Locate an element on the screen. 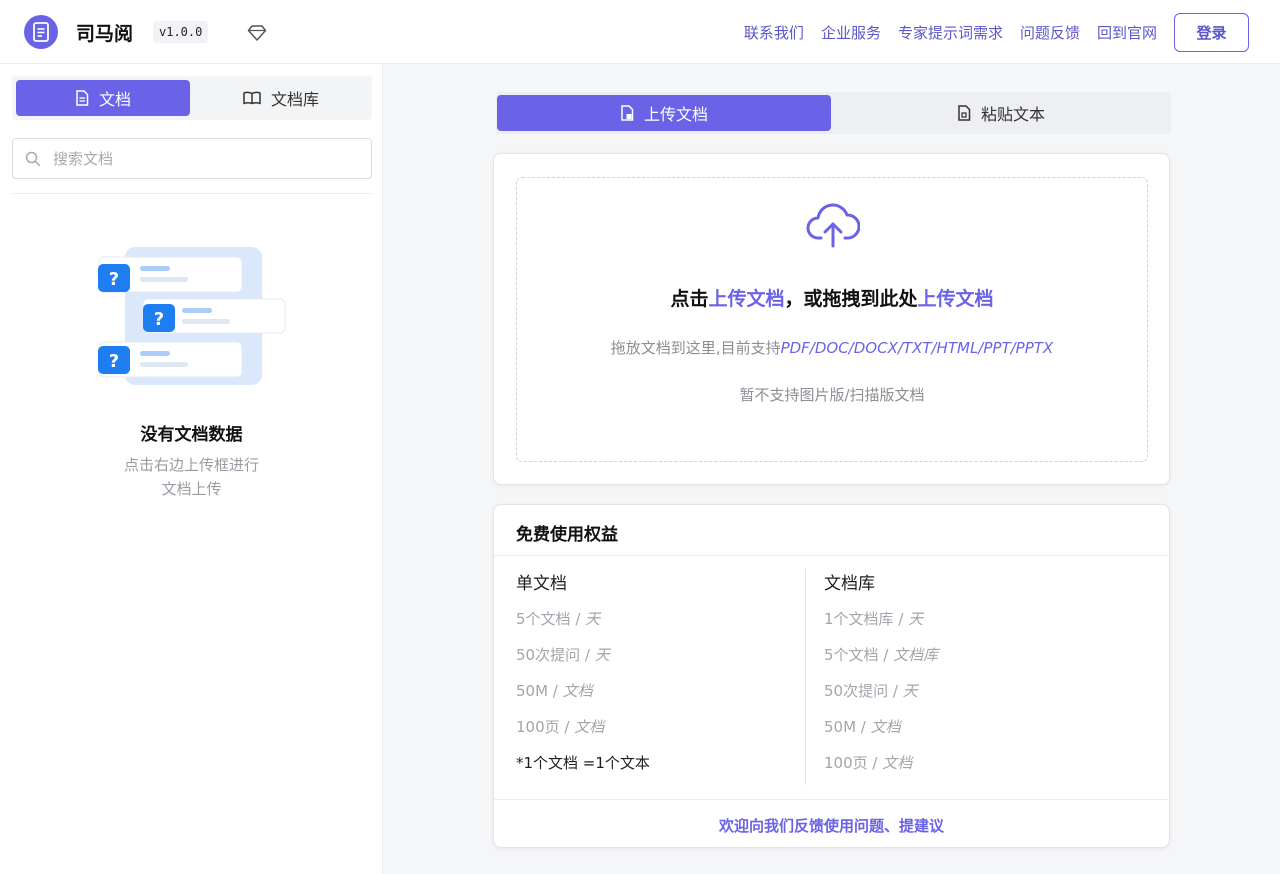 Image resolution: width=1280 pixels, height=874 pixels. benefits-title: 免费使用权益 is located at coordinates (567, 535).